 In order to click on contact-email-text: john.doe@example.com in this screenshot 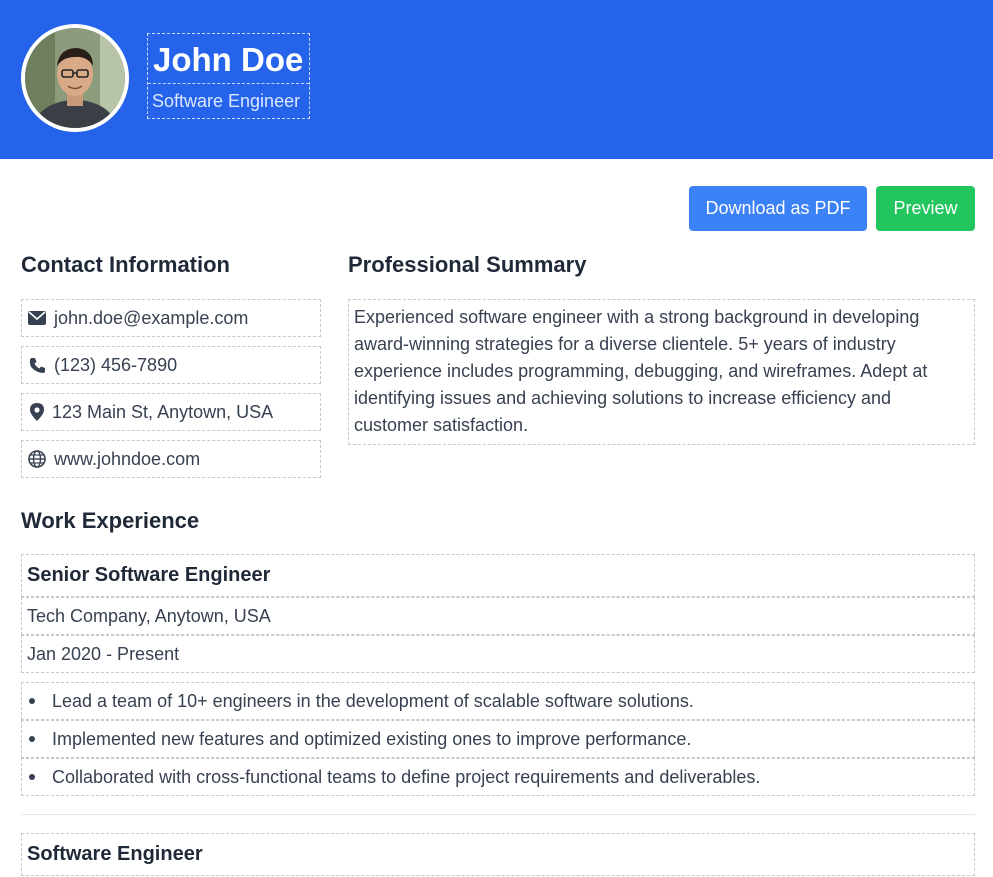, I will do `click(151, 317)`.